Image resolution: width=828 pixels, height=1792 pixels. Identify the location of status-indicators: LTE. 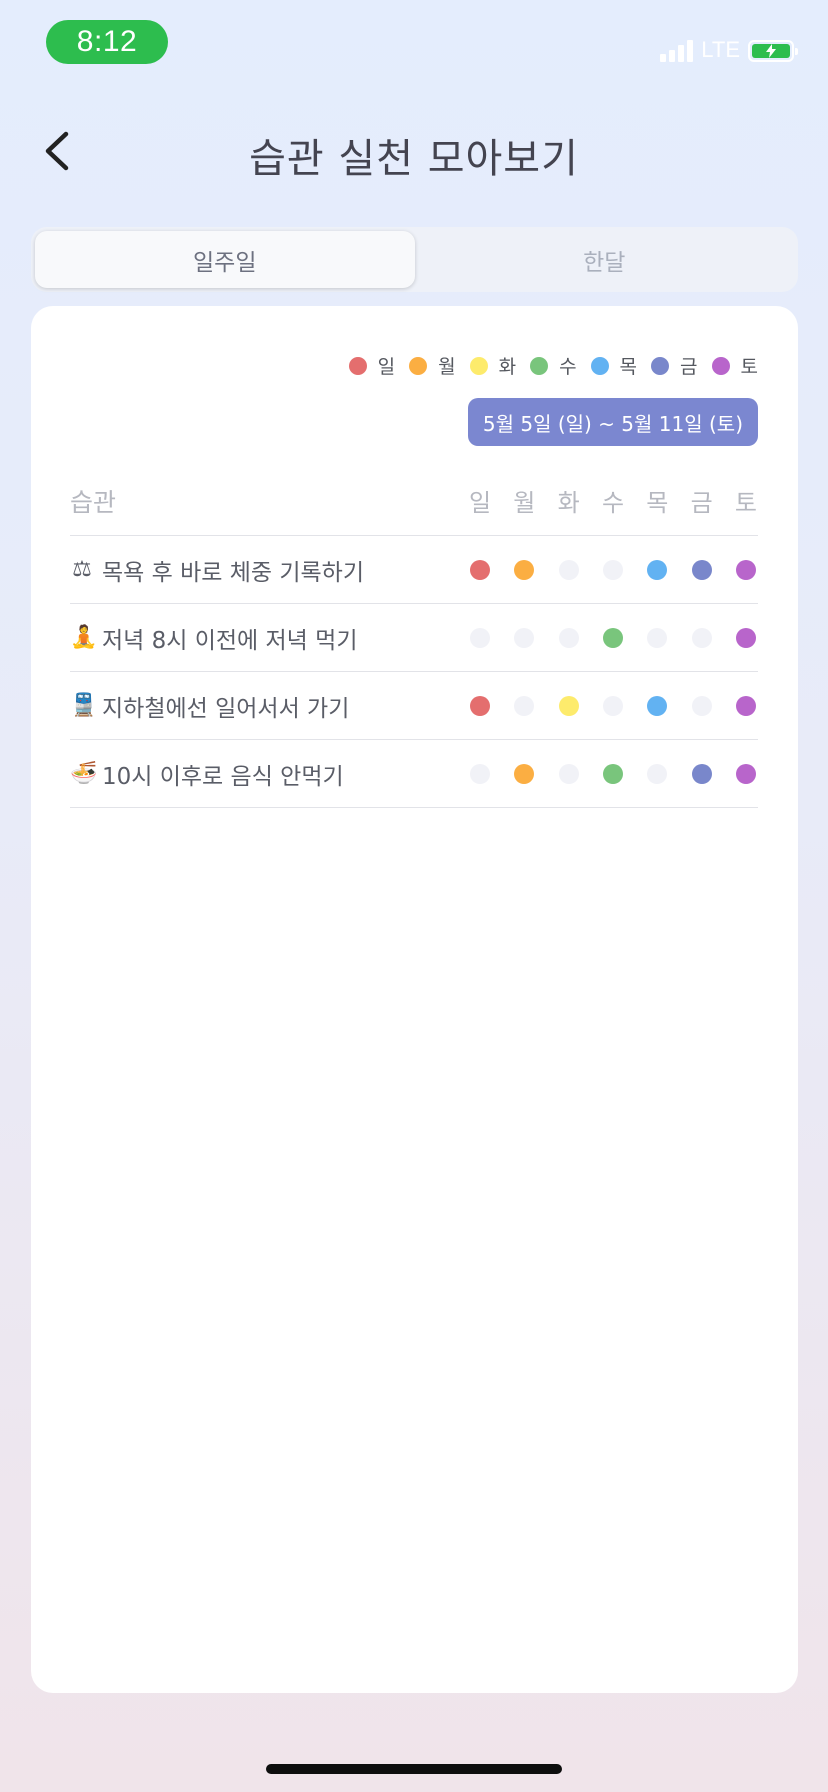
(729, 49).